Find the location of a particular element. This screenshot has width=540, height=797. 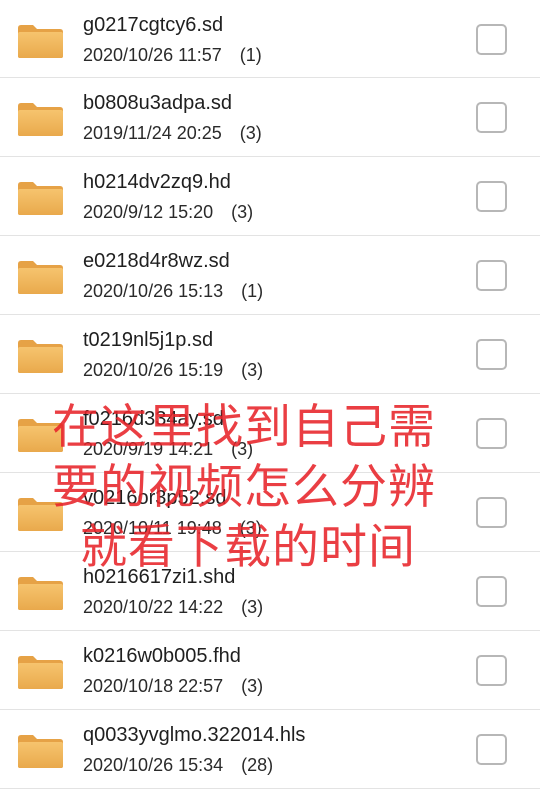

folder-name: k0216w0b005.fhd is located at coordinates (162, 656).